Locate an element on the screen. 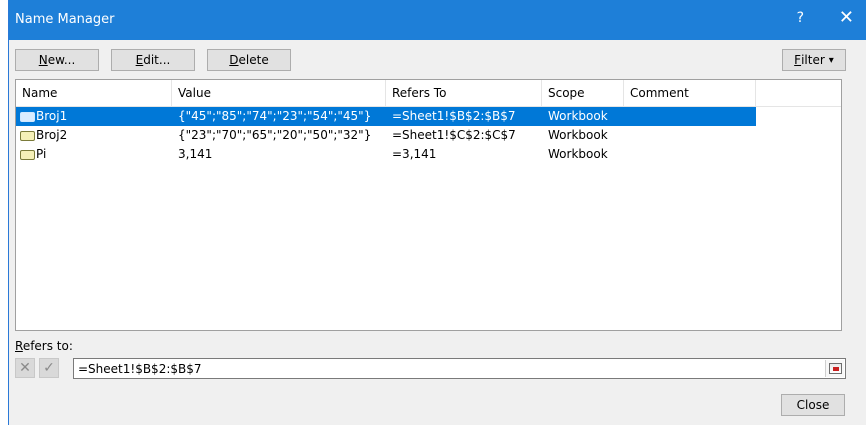  row-refers-to: =3,141 is located at coordinates (414, 154).